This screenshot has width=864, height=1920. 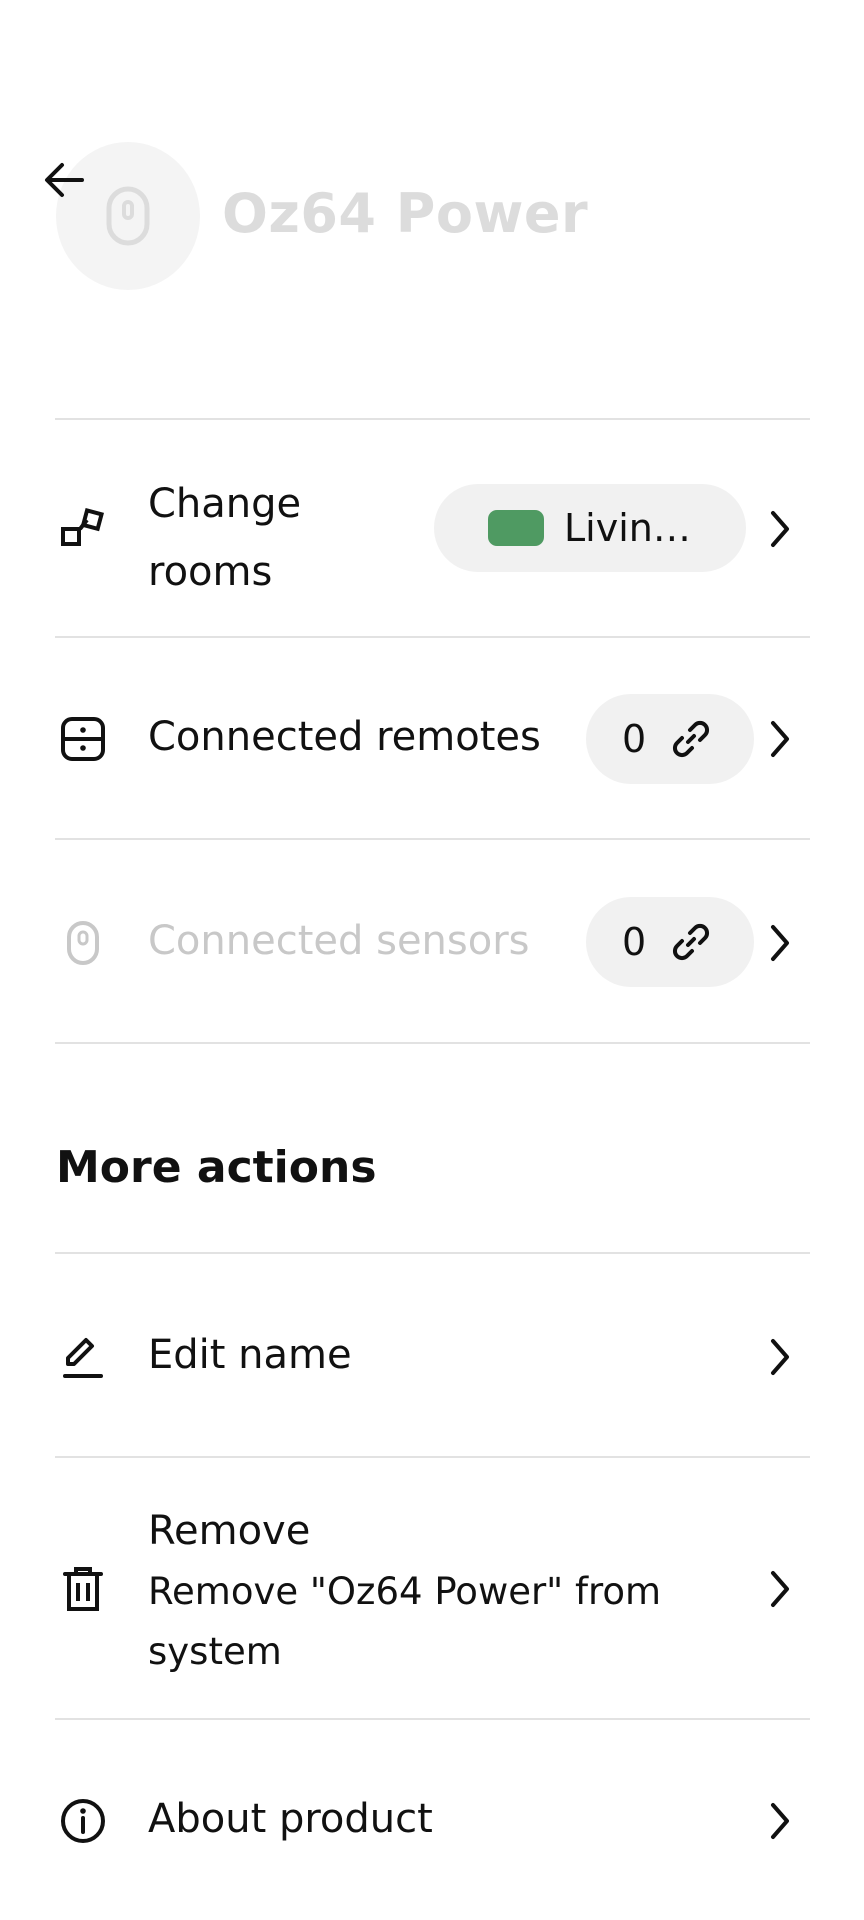 What do you see at coordinates (83, 529) in the screenshot?
I see `rooms-icon` at bounding box center [83, 529].